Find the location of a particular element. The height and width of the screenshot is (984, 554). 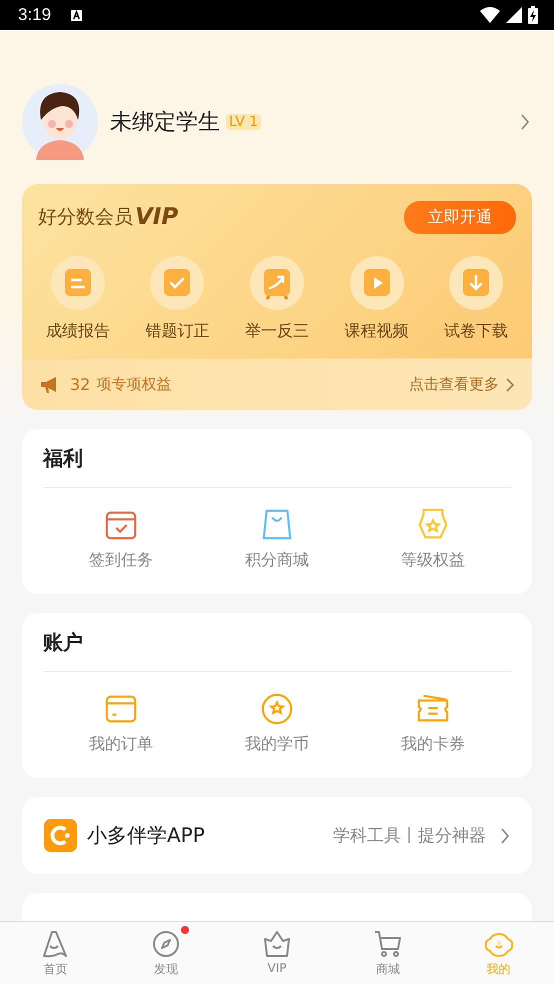

feature-label: 举一反三 is located at coordinates (276, 331).